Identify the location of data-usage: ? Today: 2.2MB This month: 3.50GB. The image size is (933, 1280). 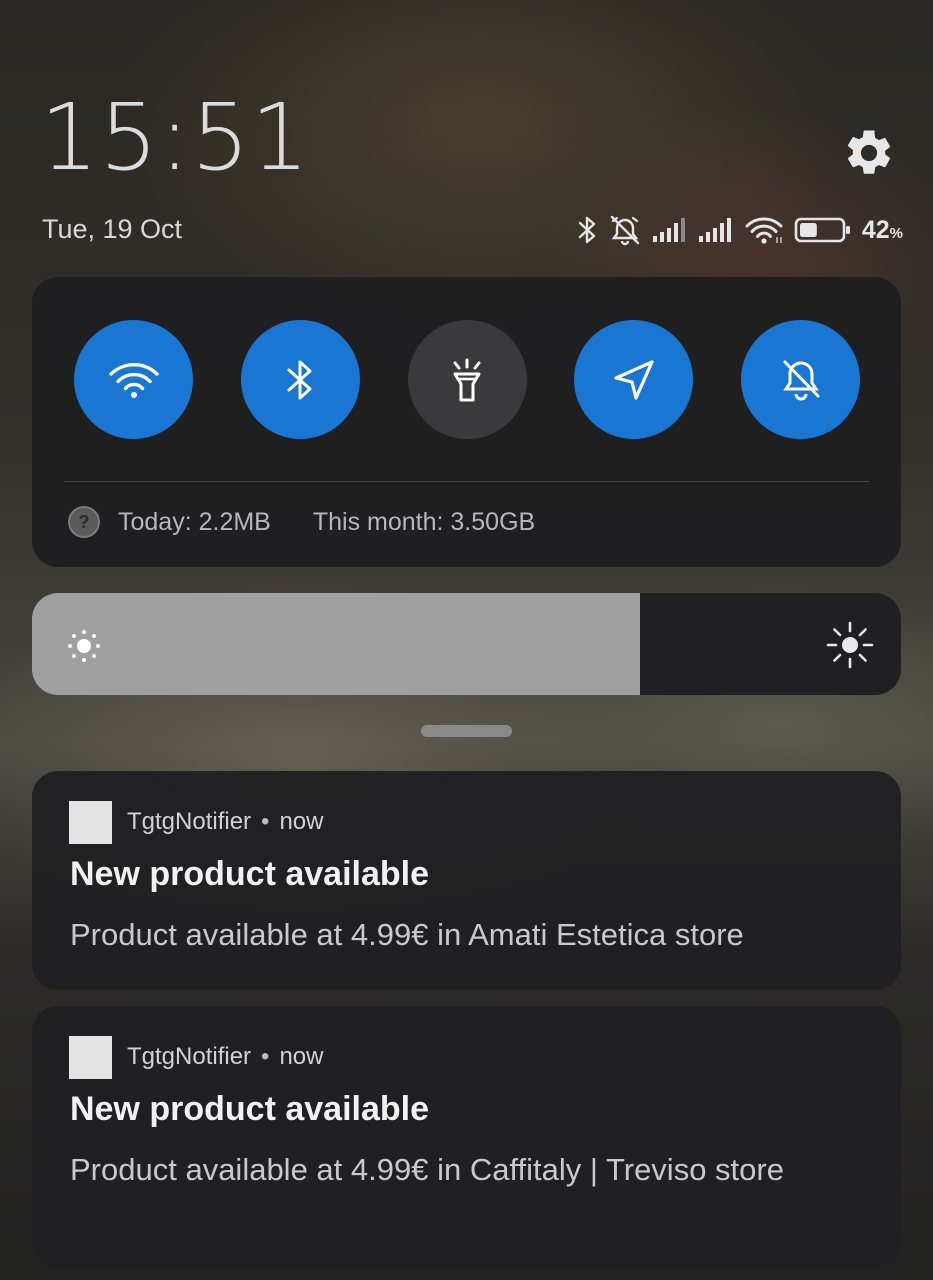
(301, 522).